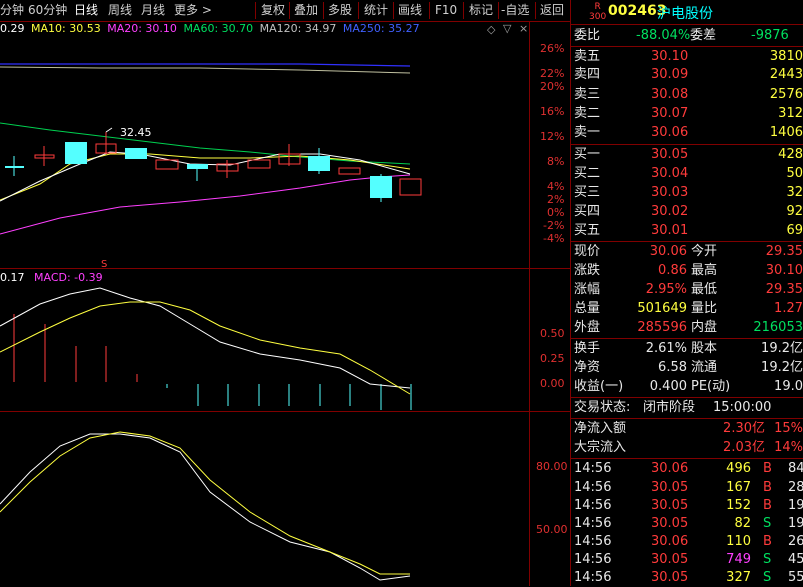 The width and height of the screenshot is (803, 587). Describe the element at coordinates (515, 10) in the screenshot. I see `add-watchlist-button: -自选` at that location.